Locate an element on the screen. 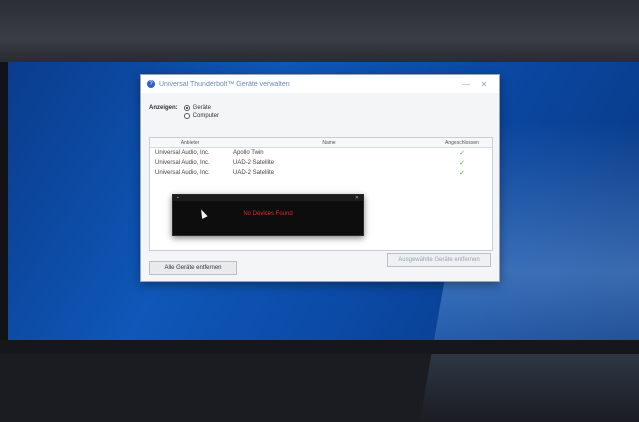 This screenshot has width=639, height=422. radio-devices: Geräte is located at coordinates (201, 108).